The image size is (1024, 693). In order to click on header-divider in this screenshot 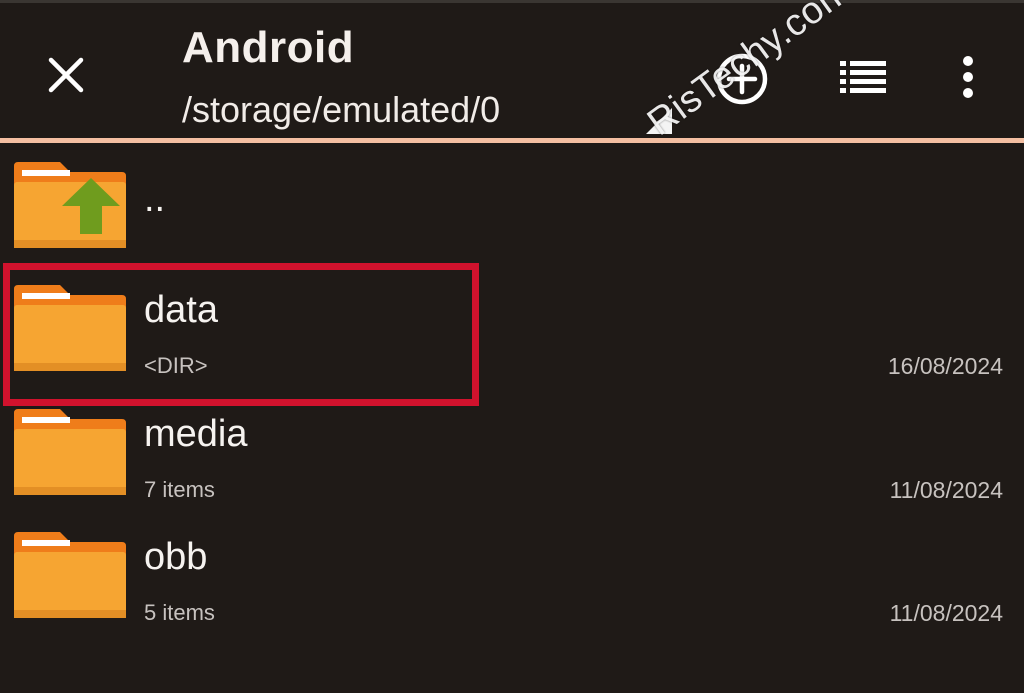, I will do `click(512, 140)`.